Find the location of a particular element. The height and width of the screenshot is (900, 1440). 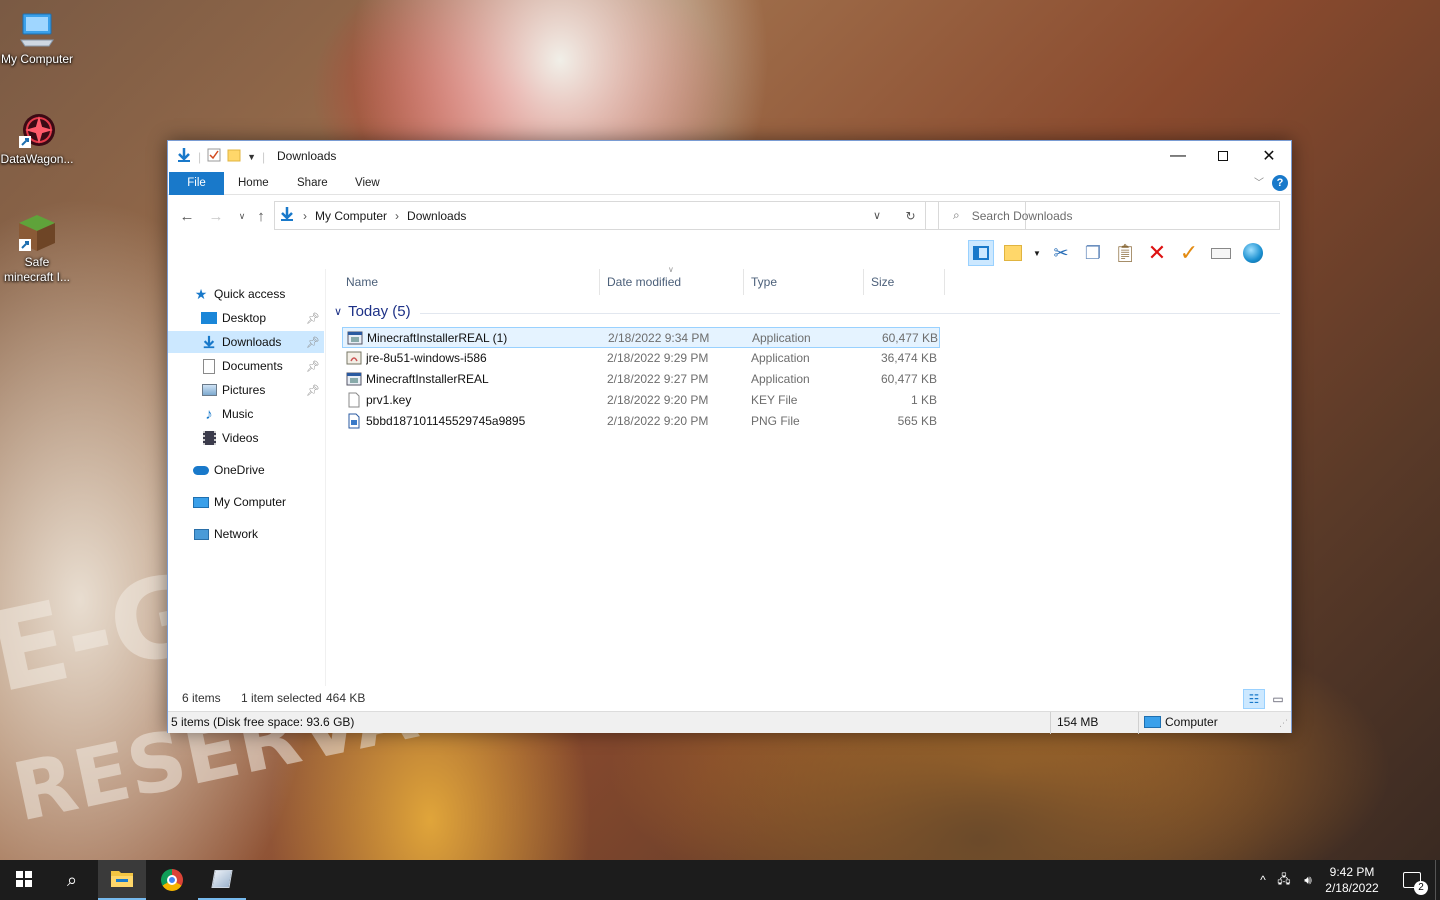

resize-grip-icon: ⋰ is located at coordinates (1283, 723).